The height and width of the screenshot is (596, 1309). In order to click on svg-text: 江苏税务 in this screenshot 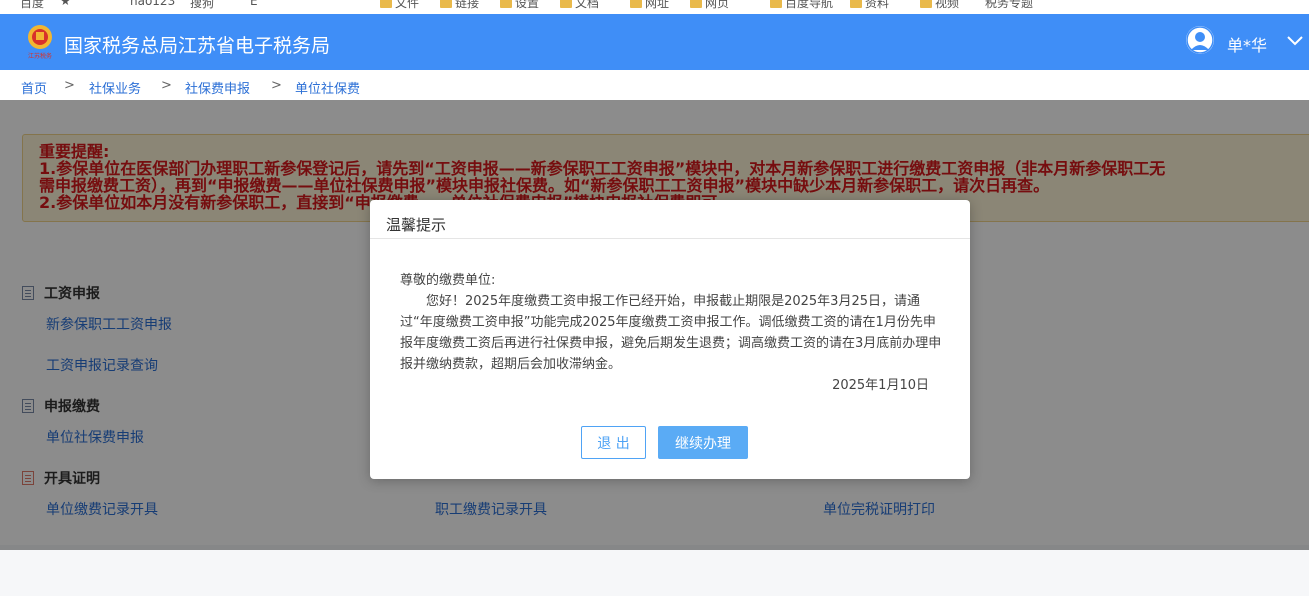, I will do `click(40, 56)`.